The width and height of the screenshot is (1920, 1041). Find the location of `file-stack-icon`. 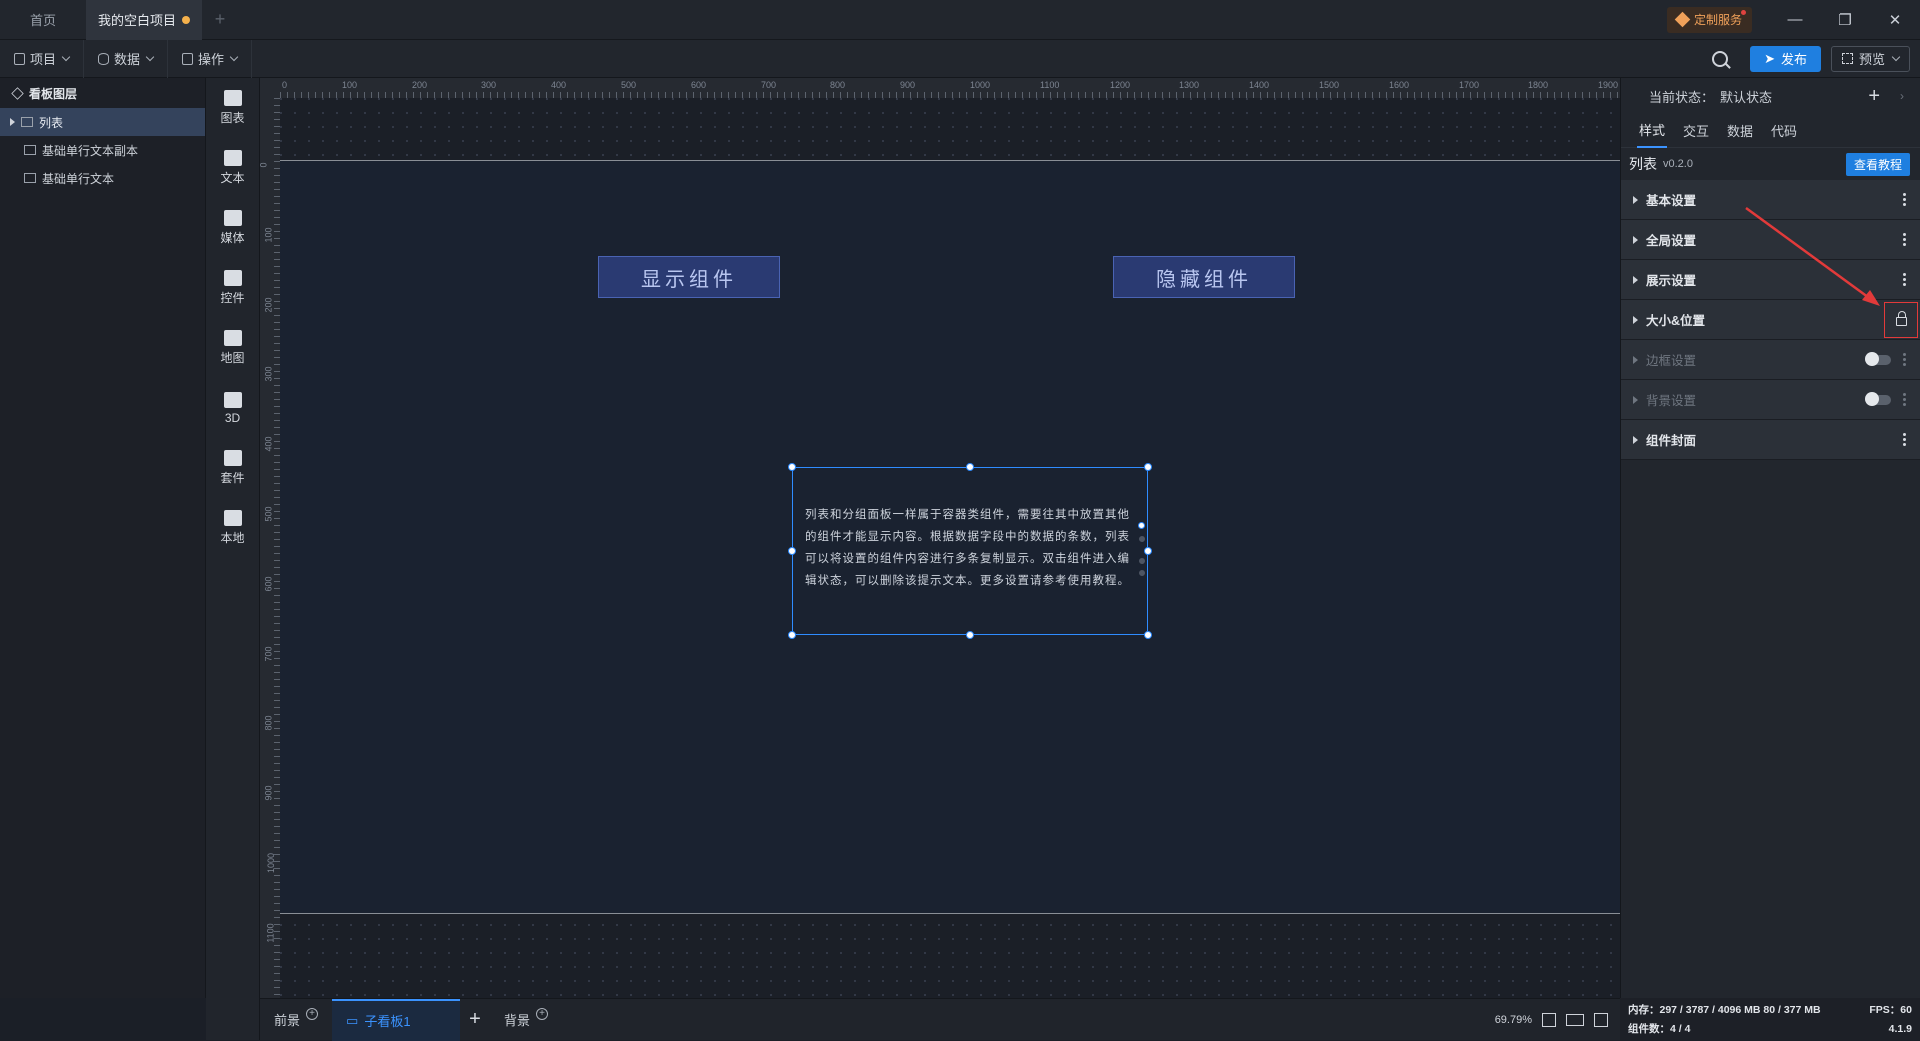

file-stack-icon is located at coordinates (232, 278).